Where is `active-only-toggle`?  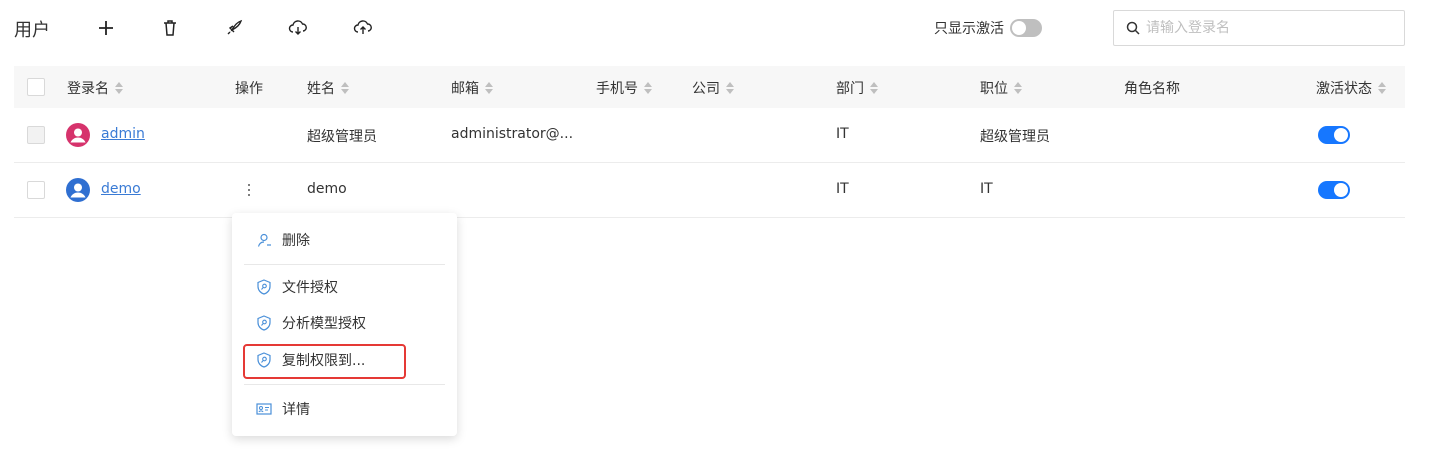 active-only-toggle is located at coordinates (1026, 28).